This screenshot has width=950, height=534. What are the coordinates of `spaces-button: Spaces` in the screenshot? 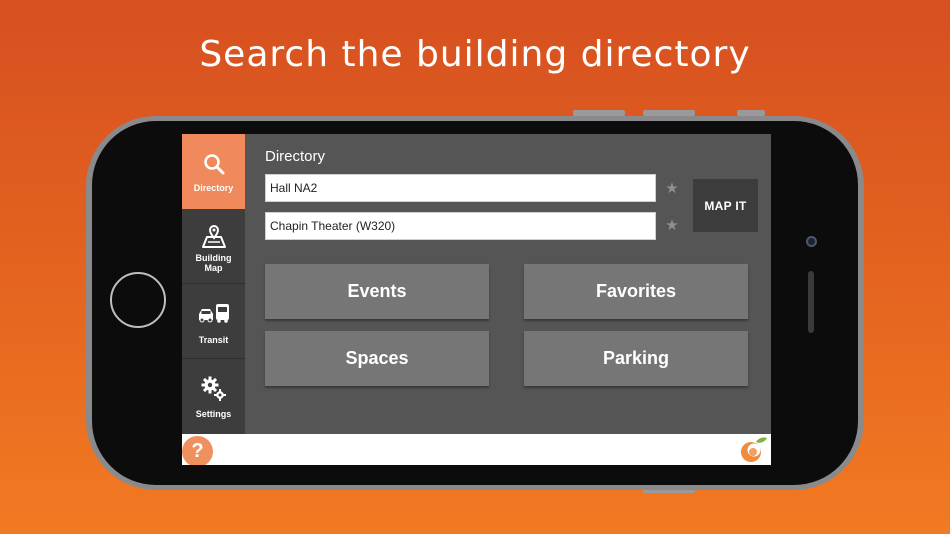 It's located at (377, 358).